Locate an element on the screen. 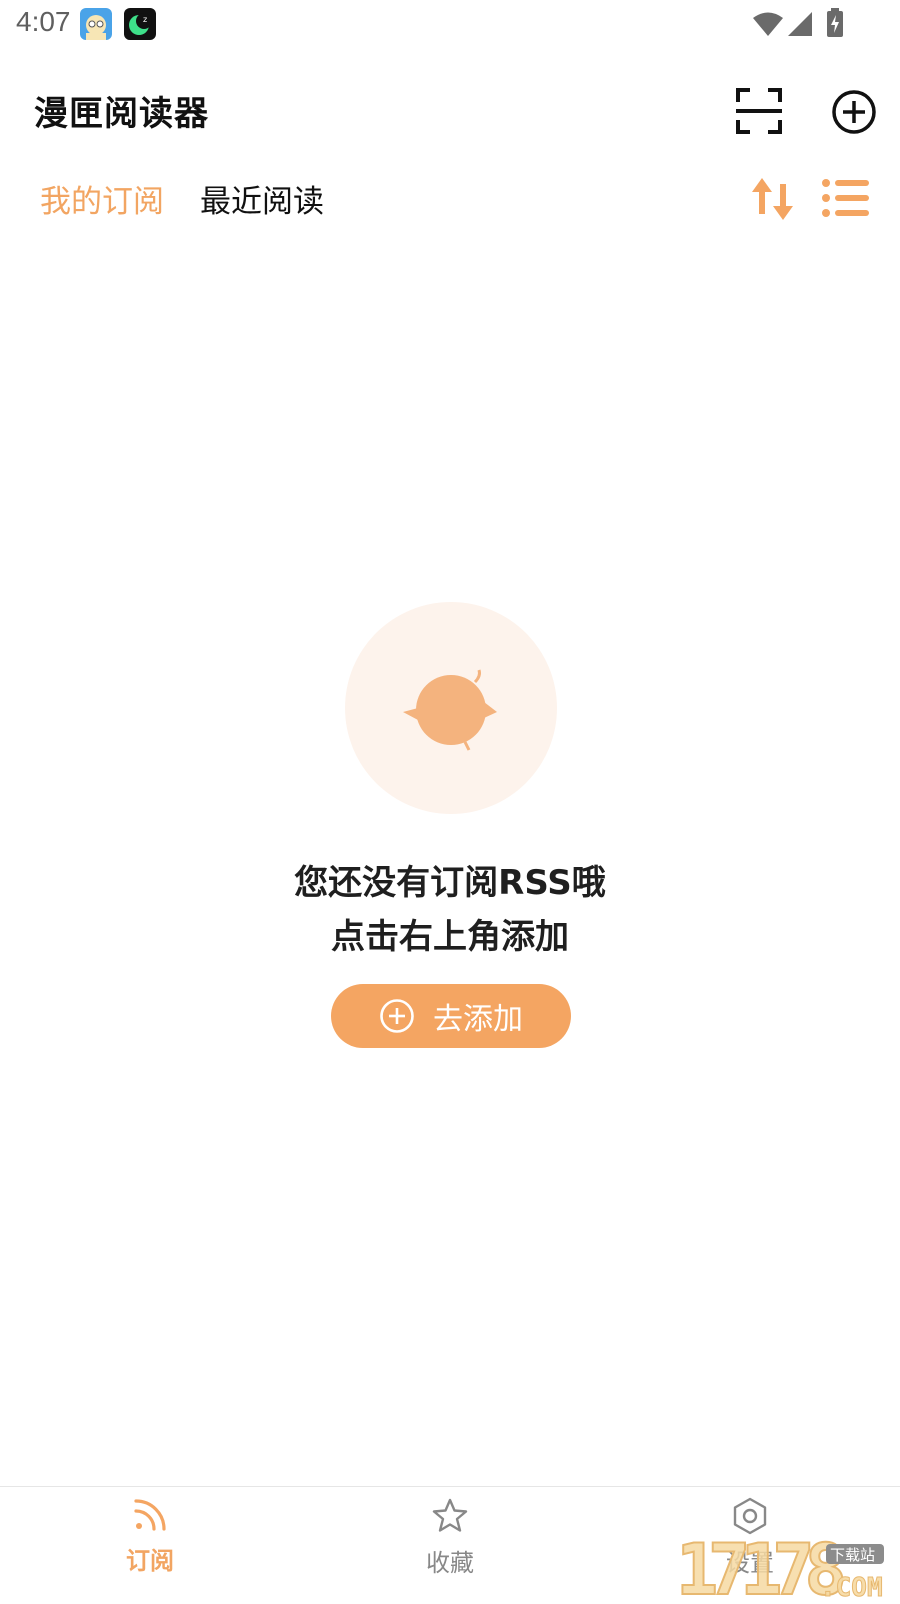  empty-state-line1: 您还没有订阅RSS哦 is located at coordinates (450, 883).